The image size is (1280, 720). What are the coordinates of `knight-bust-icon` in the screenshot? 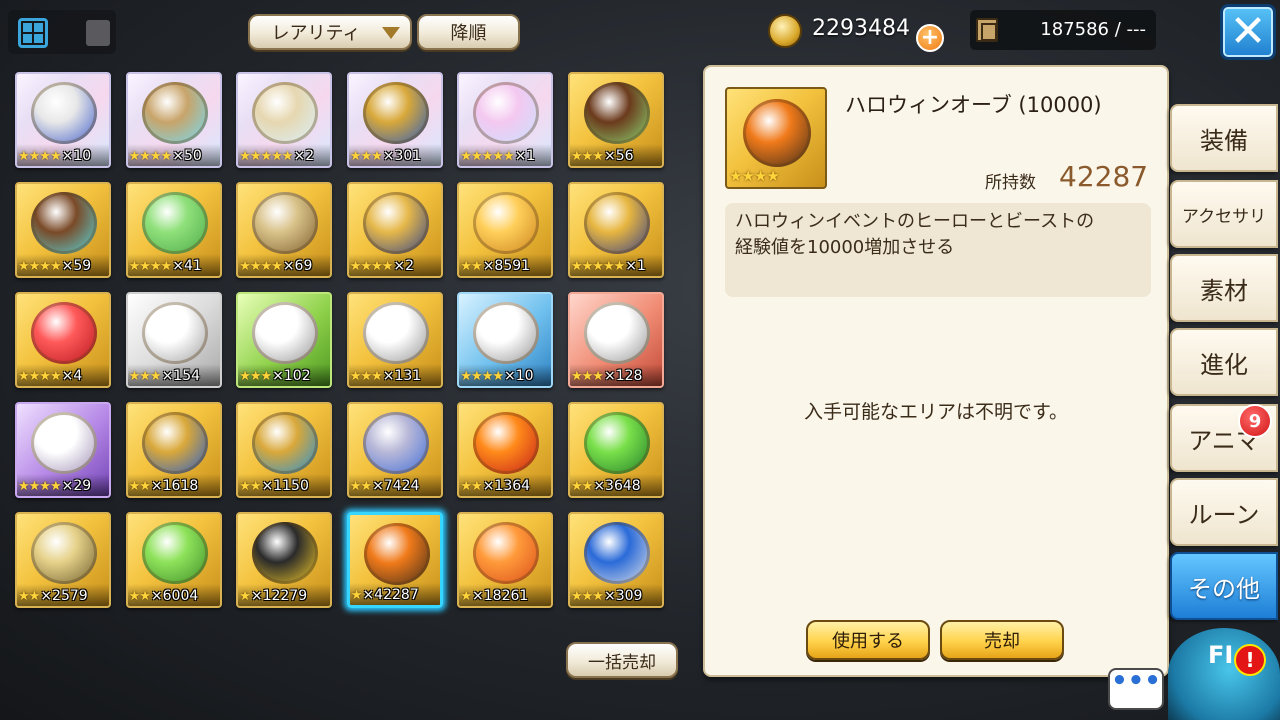 It's located at (506, 333).